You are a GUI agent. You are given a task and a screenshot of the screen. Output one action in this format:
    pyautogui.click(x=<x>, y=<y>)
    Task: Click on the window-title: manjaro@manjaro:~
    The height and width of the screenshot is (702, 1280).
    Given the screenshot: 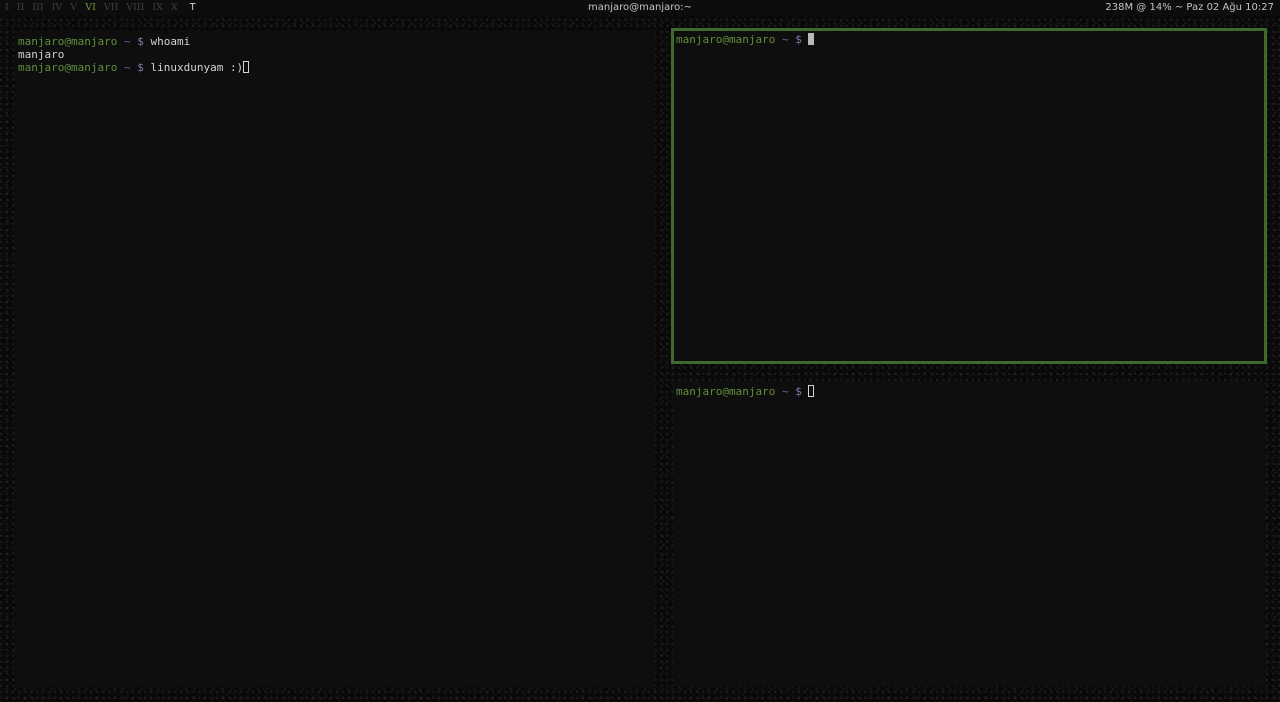 What is the action you would take?
    pyautogui.click(x=640, y=7)
    